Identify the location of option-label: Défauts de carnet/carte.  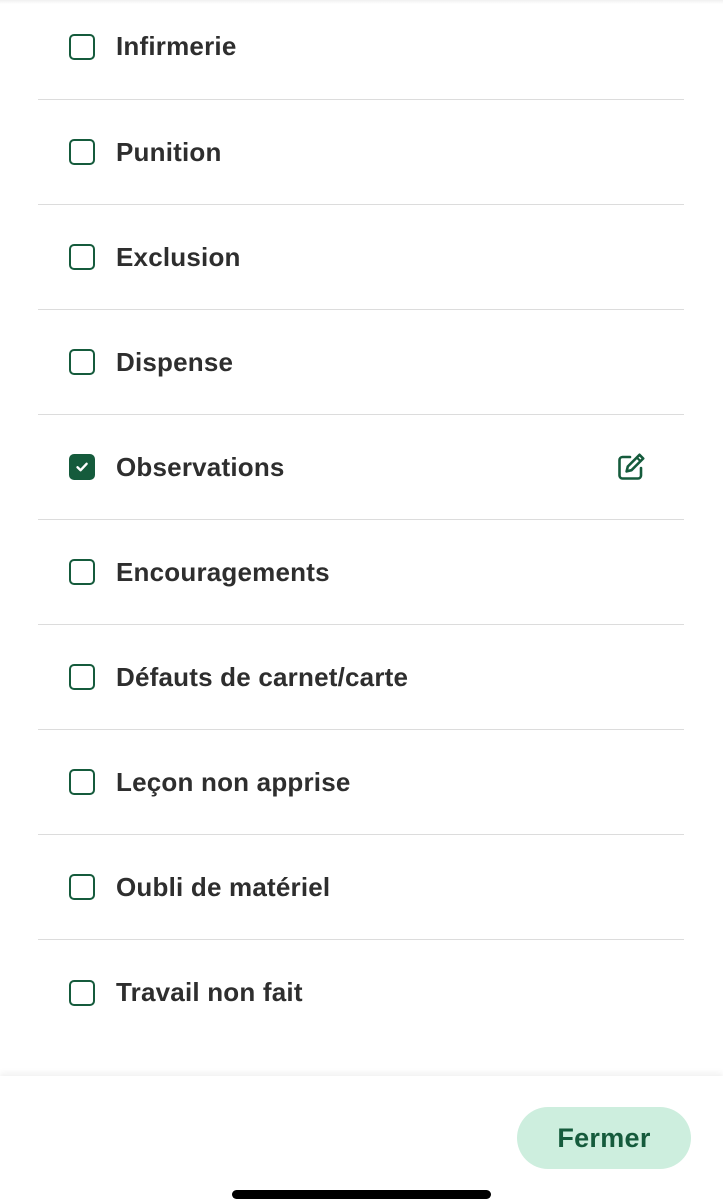
(262, 676).